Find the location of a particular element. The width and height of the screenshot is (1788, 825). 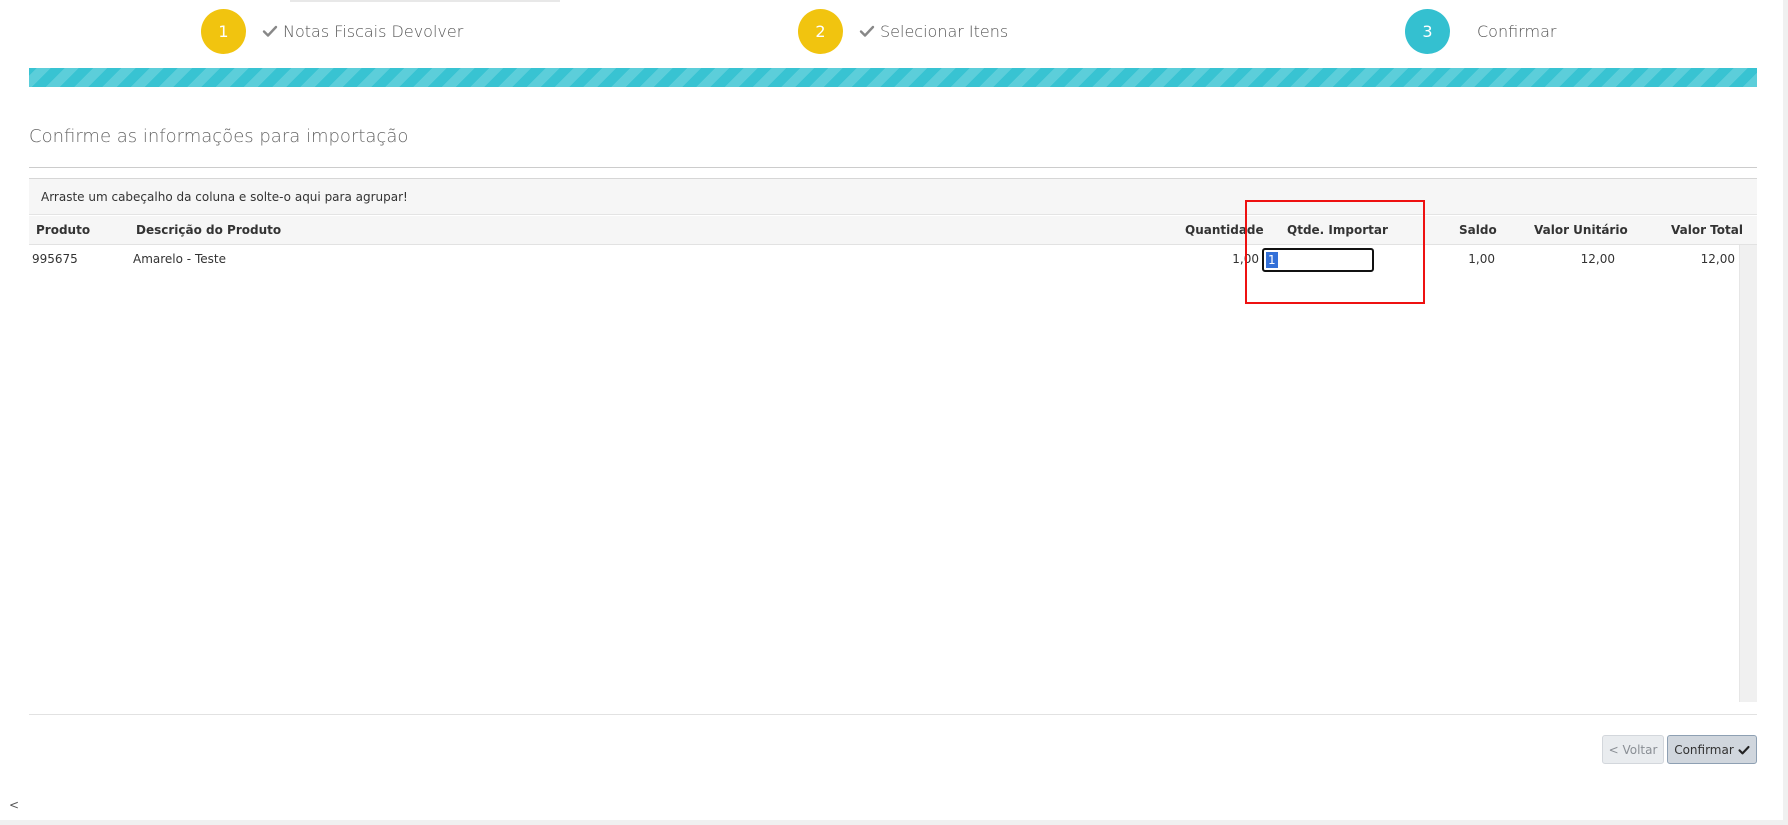

back-button: < Voltar is located at coordinates (1633, 749).